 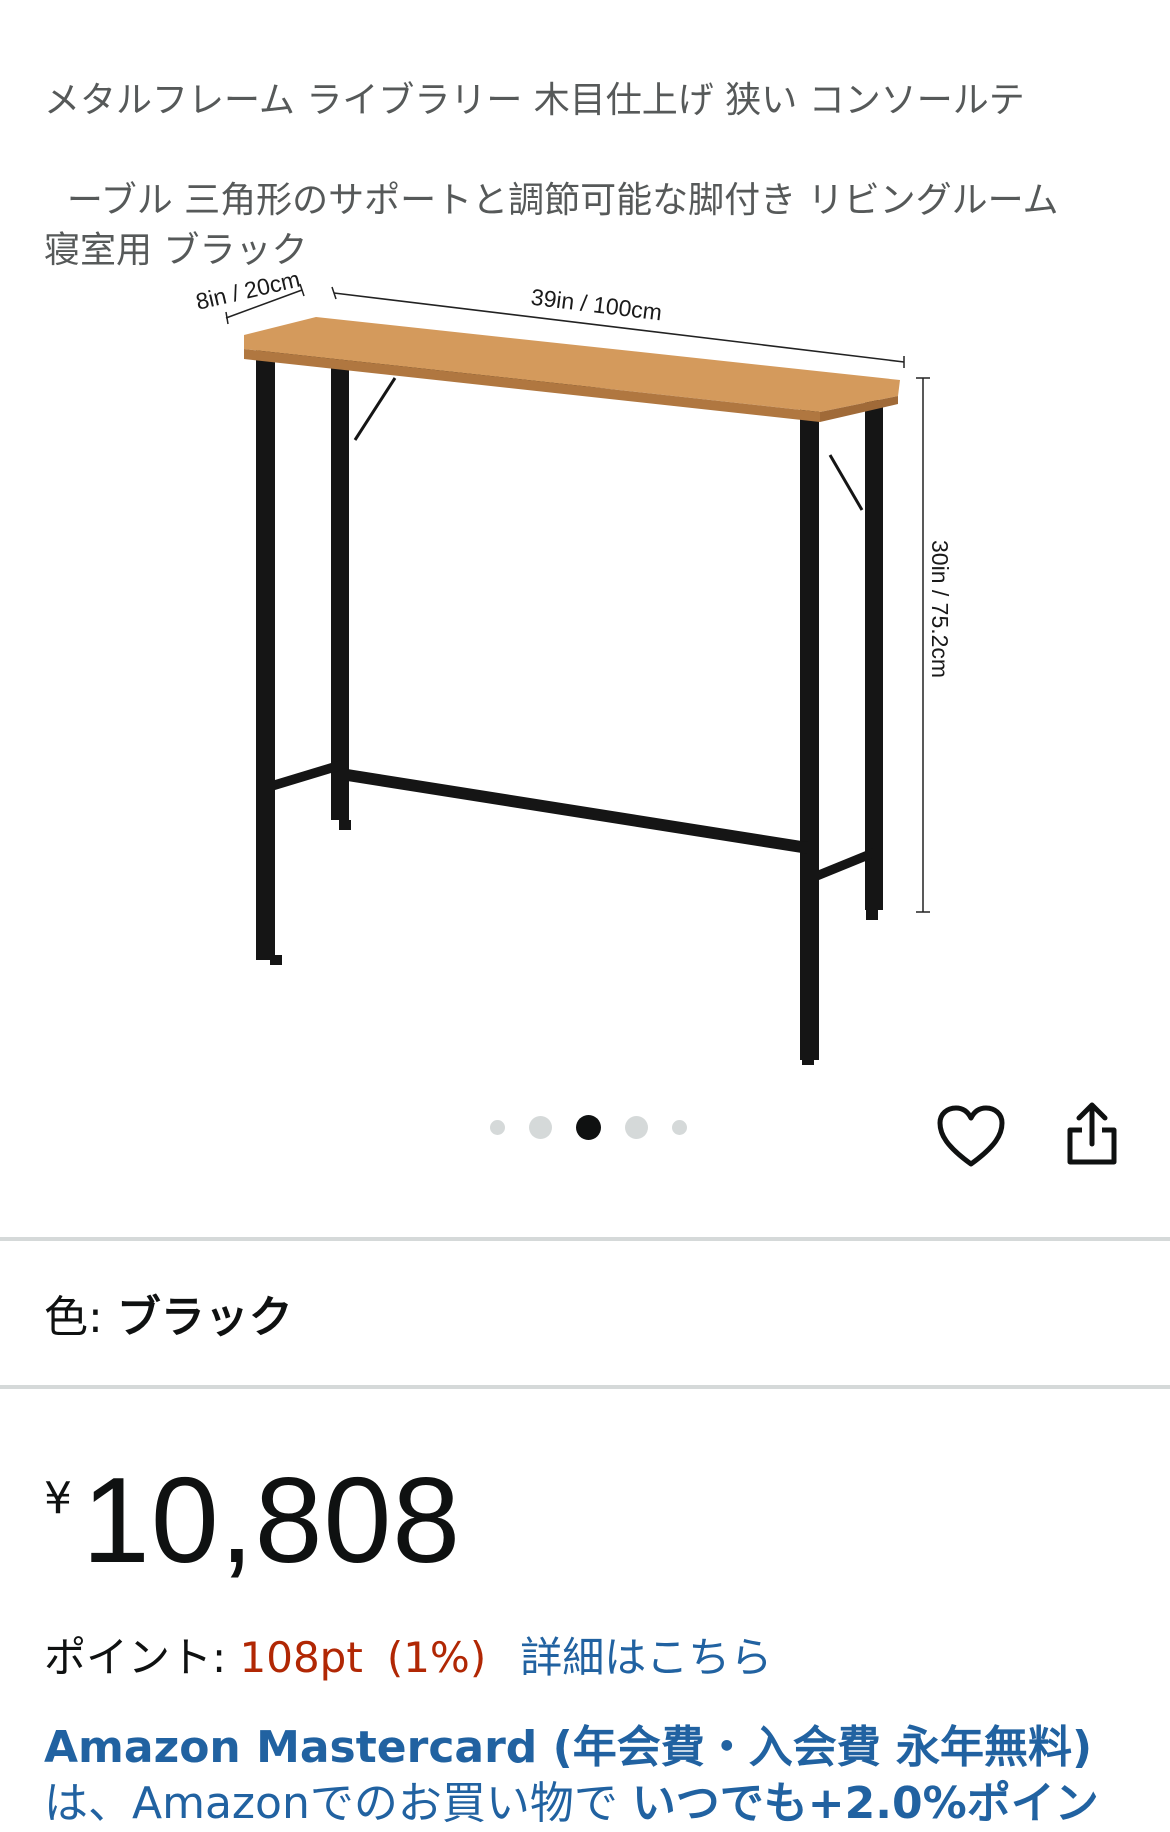 I want to click on color-value: ブラック, so click(x=204, y=1317).